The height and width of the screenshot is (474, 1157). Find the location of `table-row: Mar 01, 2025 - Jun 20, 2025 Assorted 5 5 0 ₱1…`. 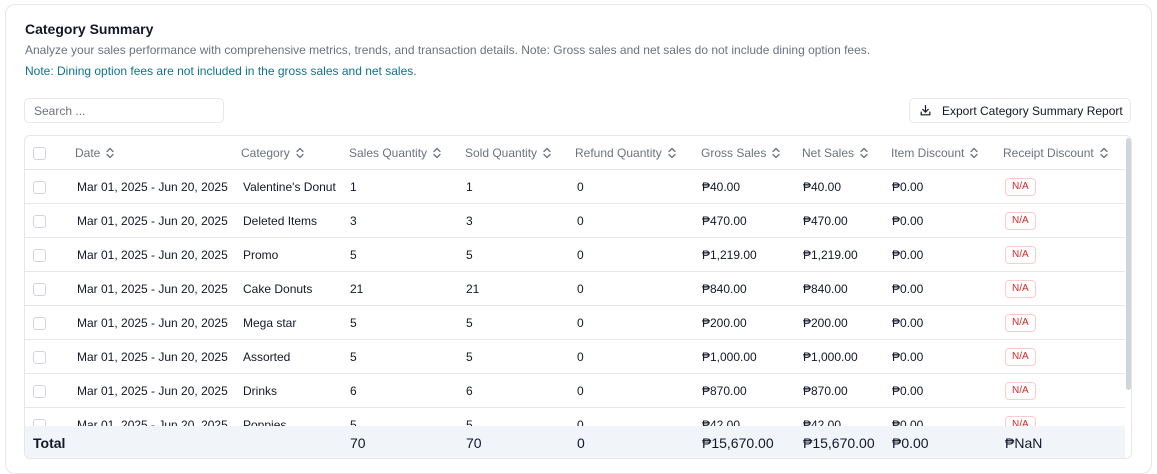

table-row: Mar 01, 2025 - Jun 20, 2025 Assorted 5 5 0 ₱1… is located at coordinates (575, 357).